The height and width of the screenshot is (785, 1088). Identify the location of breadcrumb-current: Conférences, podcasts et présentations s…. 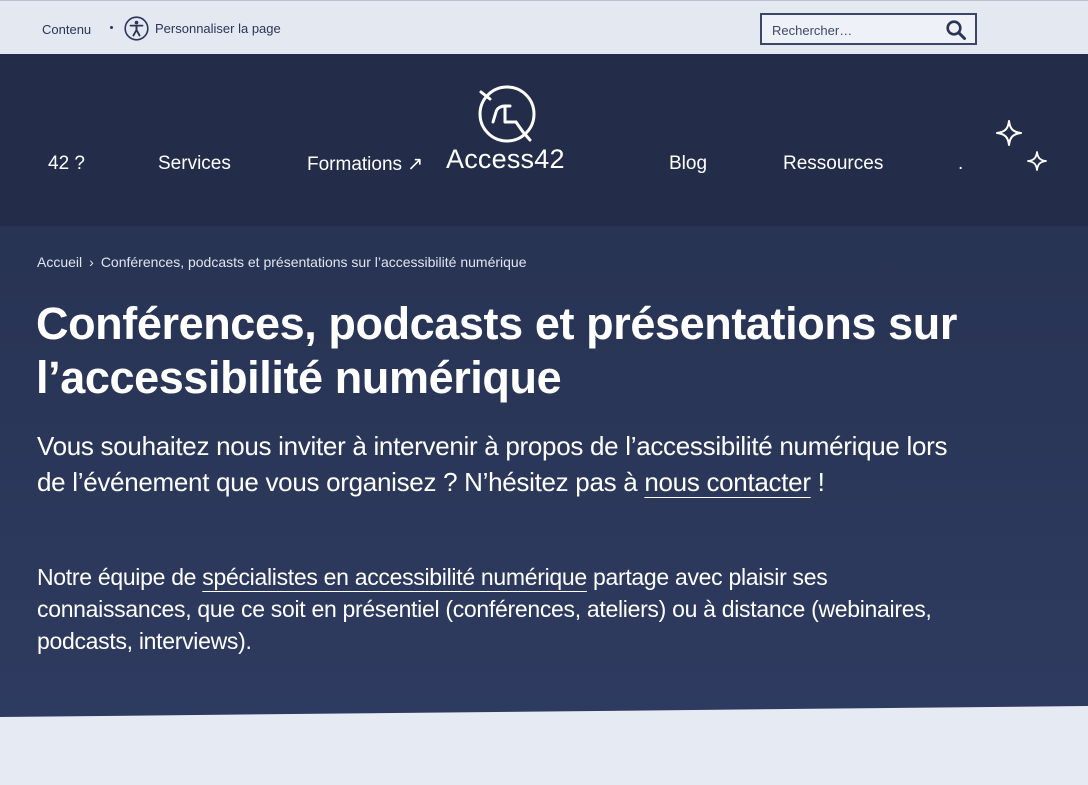
(313, 262).